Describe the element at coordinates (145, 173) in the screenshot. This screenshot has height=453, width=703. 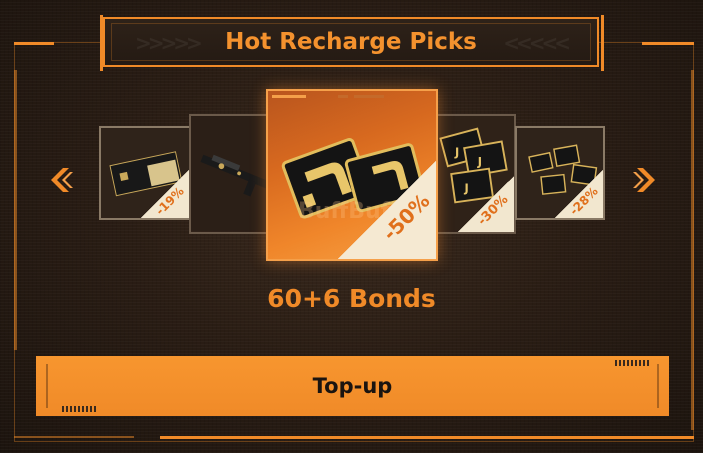
I see `carousel-item: -19%` at that location.